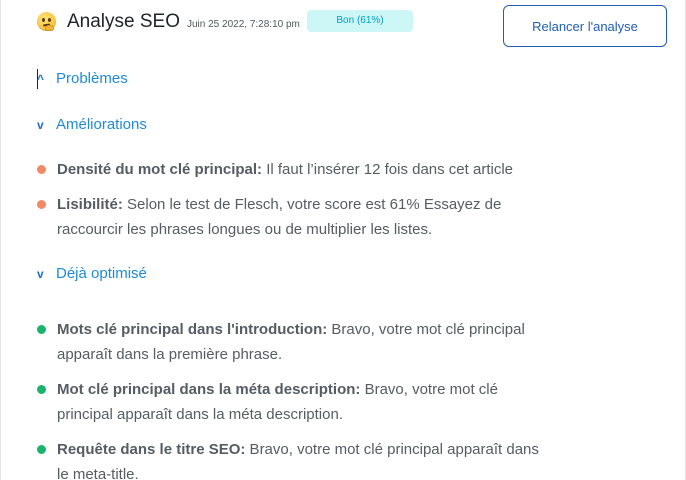  What do you see at coordinates (101, 124) in the screenshot?
I see `section-label-improvements: Améliorations` at bounding box center [101, 124].